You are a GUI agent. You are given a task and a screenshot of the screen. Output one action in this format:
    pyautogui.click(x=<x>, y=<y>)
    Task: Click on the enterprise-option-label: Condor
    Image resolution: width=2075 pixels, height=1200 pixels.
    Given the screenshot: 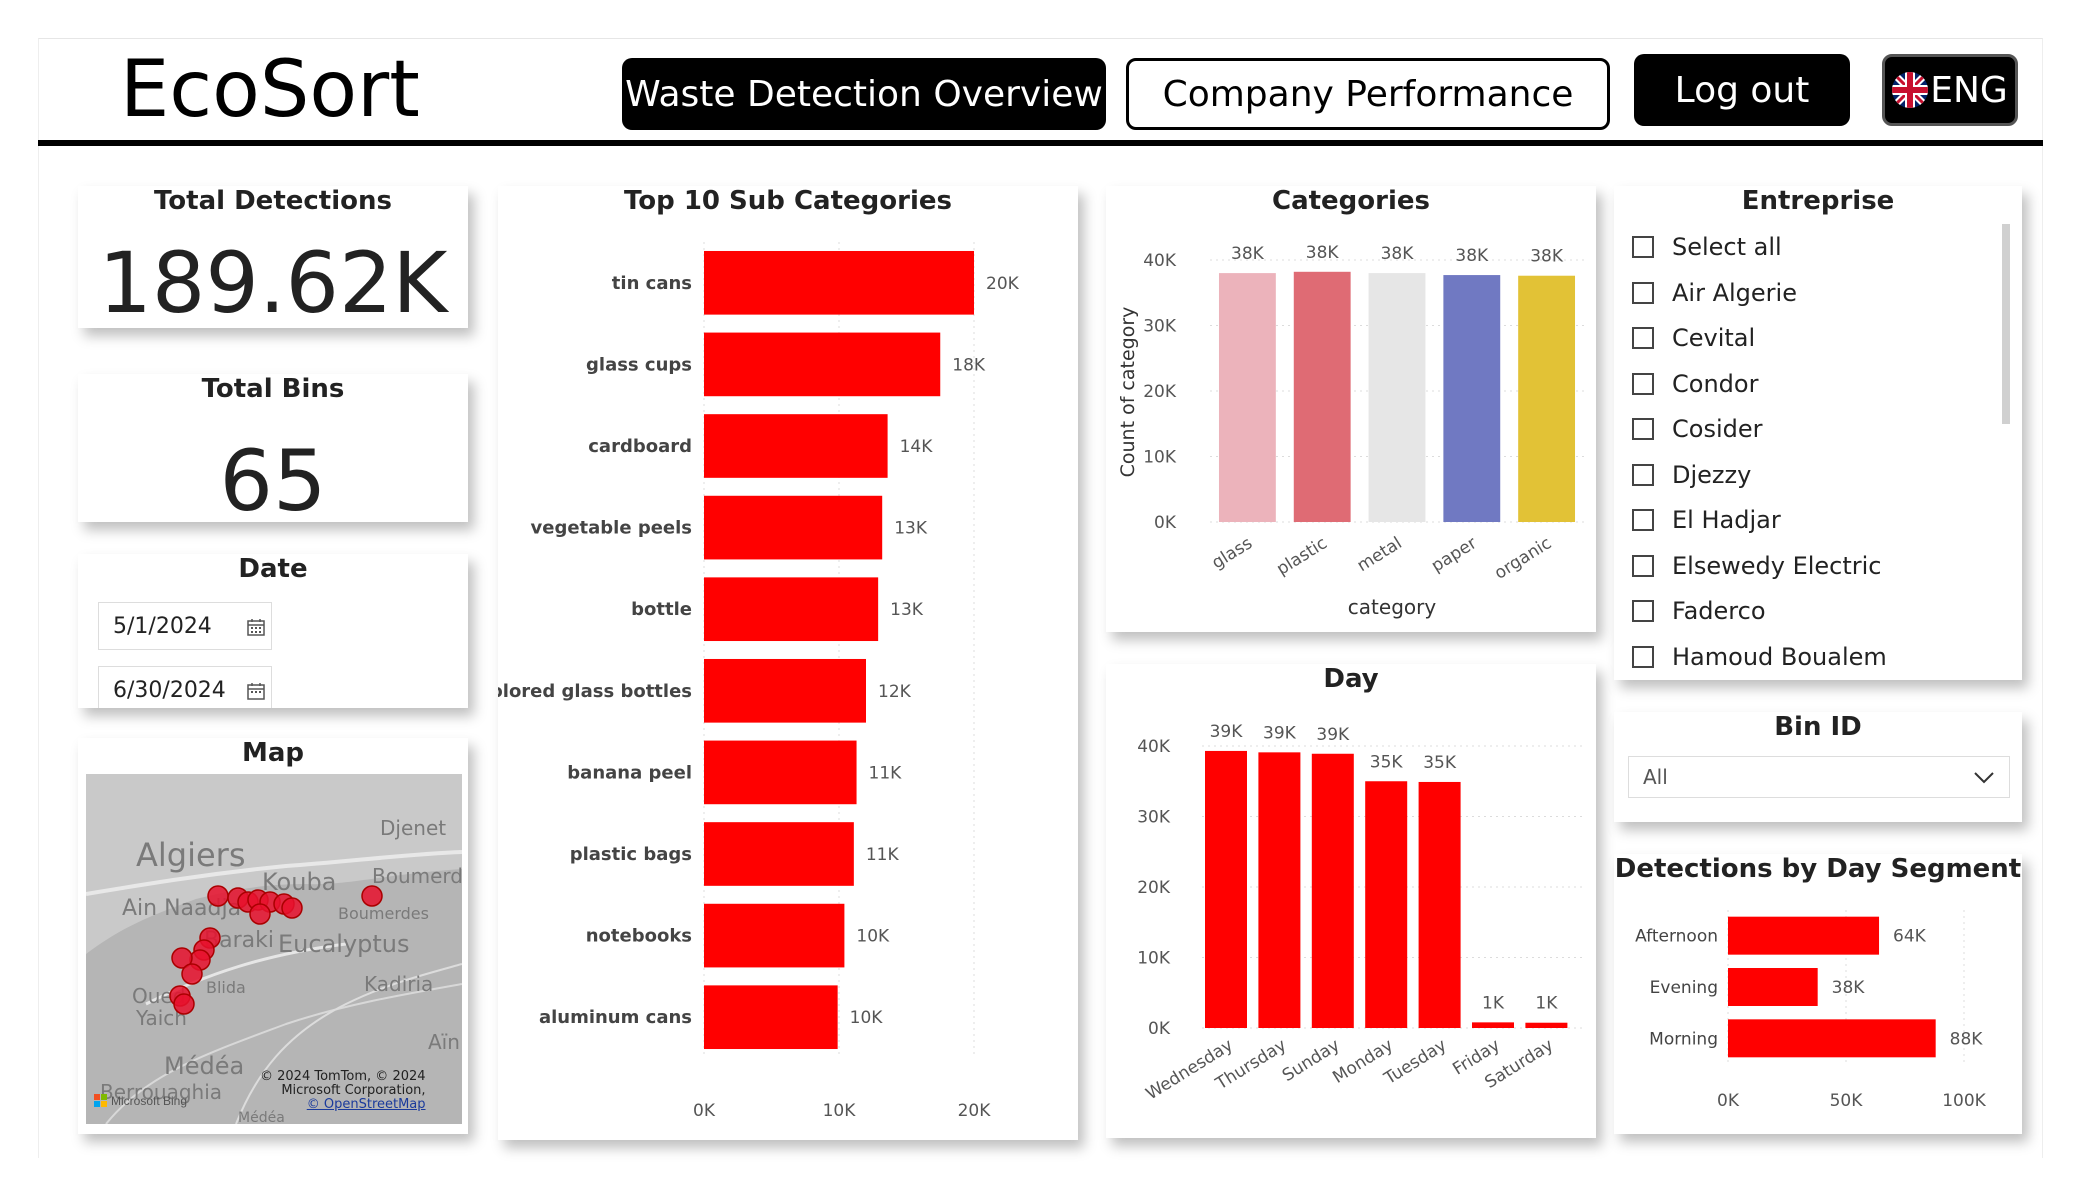 What is the action you would take?
    pyautogui.click(x=1715, y=383)
    